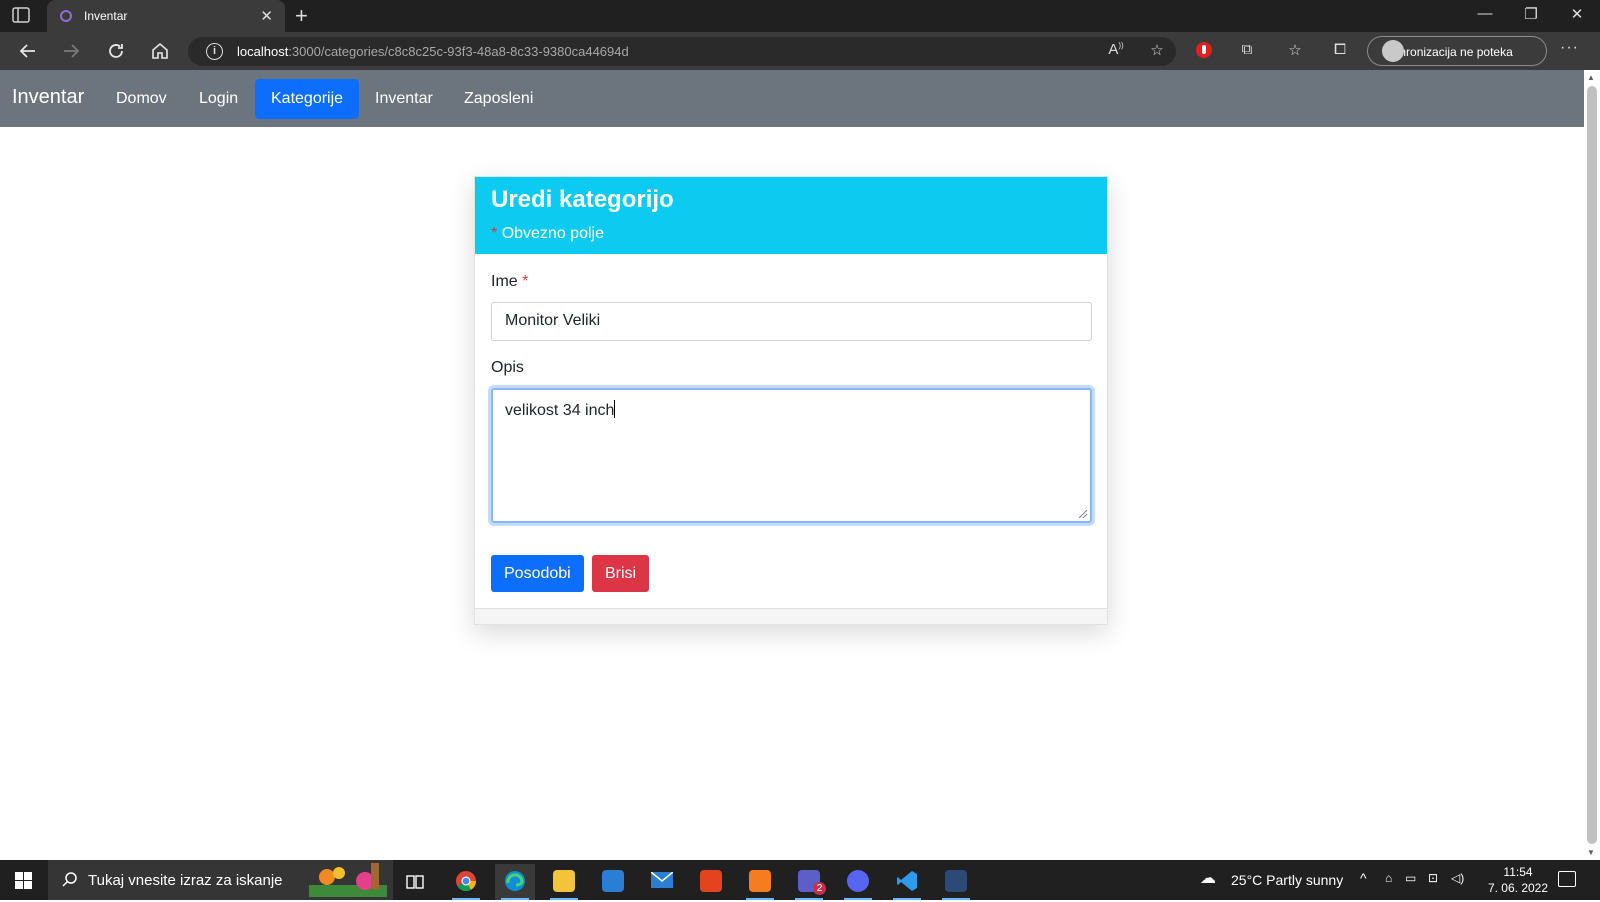 The image size is (1600, 902). Describe the element at coordinates (1518, 888) in the screenshot. I see `clock-date: 7. 06. 2022` at that location.